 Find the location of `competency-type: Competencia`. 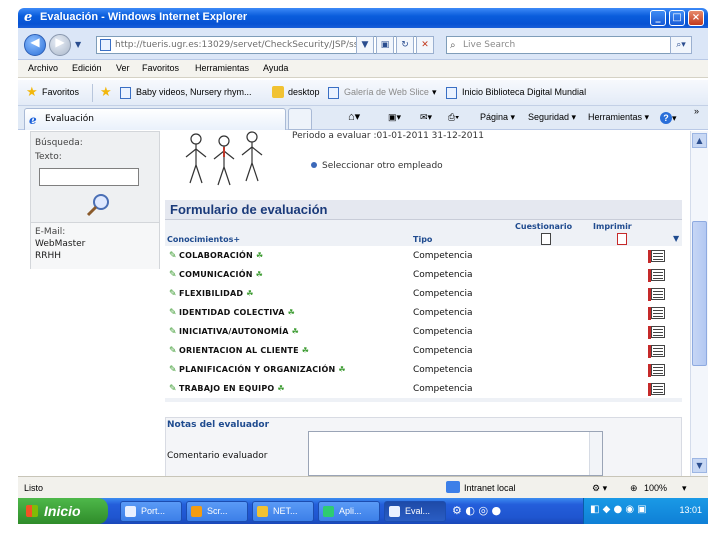

competency-type: Competencia is located at coordinates (443, 351).